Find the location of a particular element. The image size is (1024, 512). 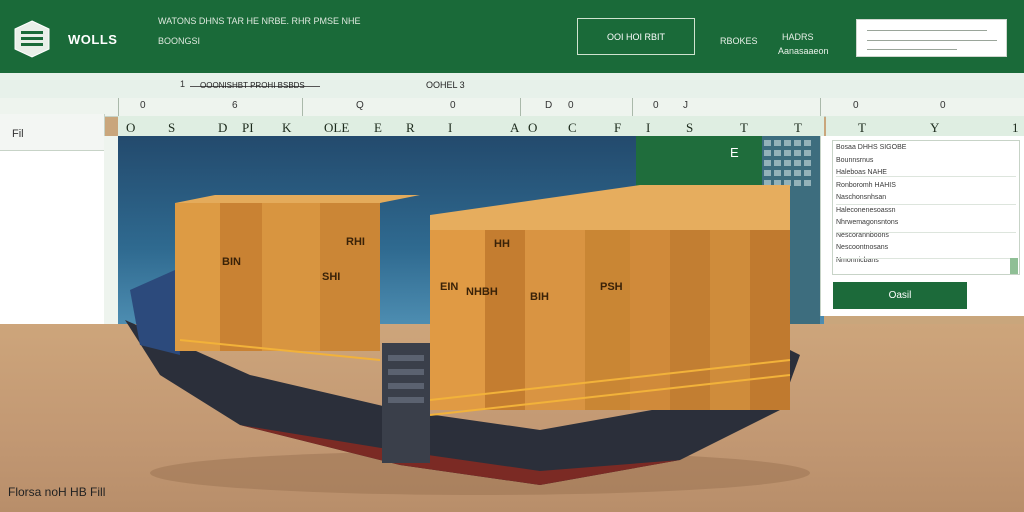

row-label: PI is located at coordinates (248, 128).